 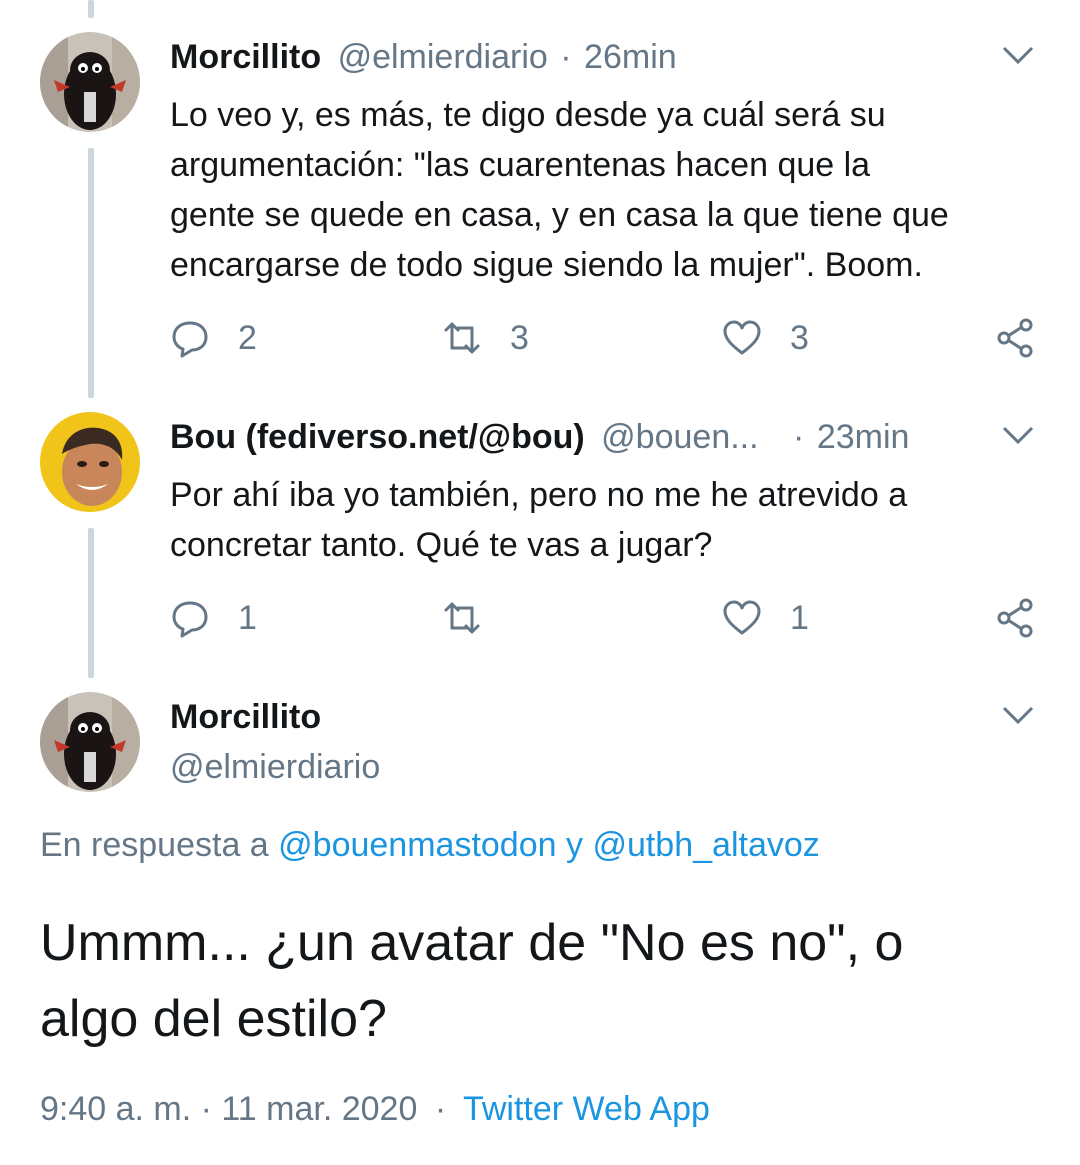 What do you see at coordinates (213, 1019) in the screenshot?
I see `main-tweet-line: algo del estilo?` at bounding box center [213, 1019].